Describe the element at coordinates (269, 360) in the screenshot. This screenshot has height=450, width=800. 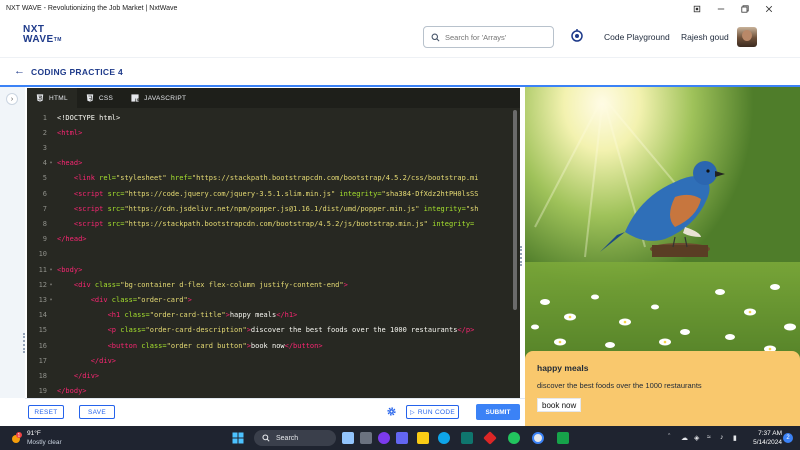
I see `code-line: 17 </div>` at that location.